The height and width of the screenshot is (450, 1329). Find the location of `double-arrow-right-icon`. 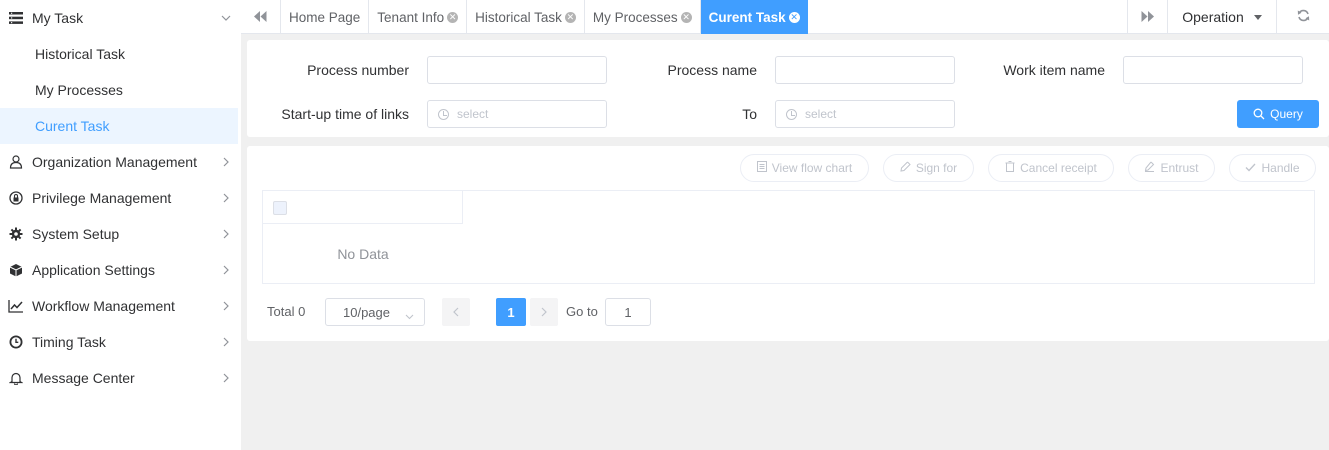

double-arrow-right-icon is located at coordinates (1147, 17).